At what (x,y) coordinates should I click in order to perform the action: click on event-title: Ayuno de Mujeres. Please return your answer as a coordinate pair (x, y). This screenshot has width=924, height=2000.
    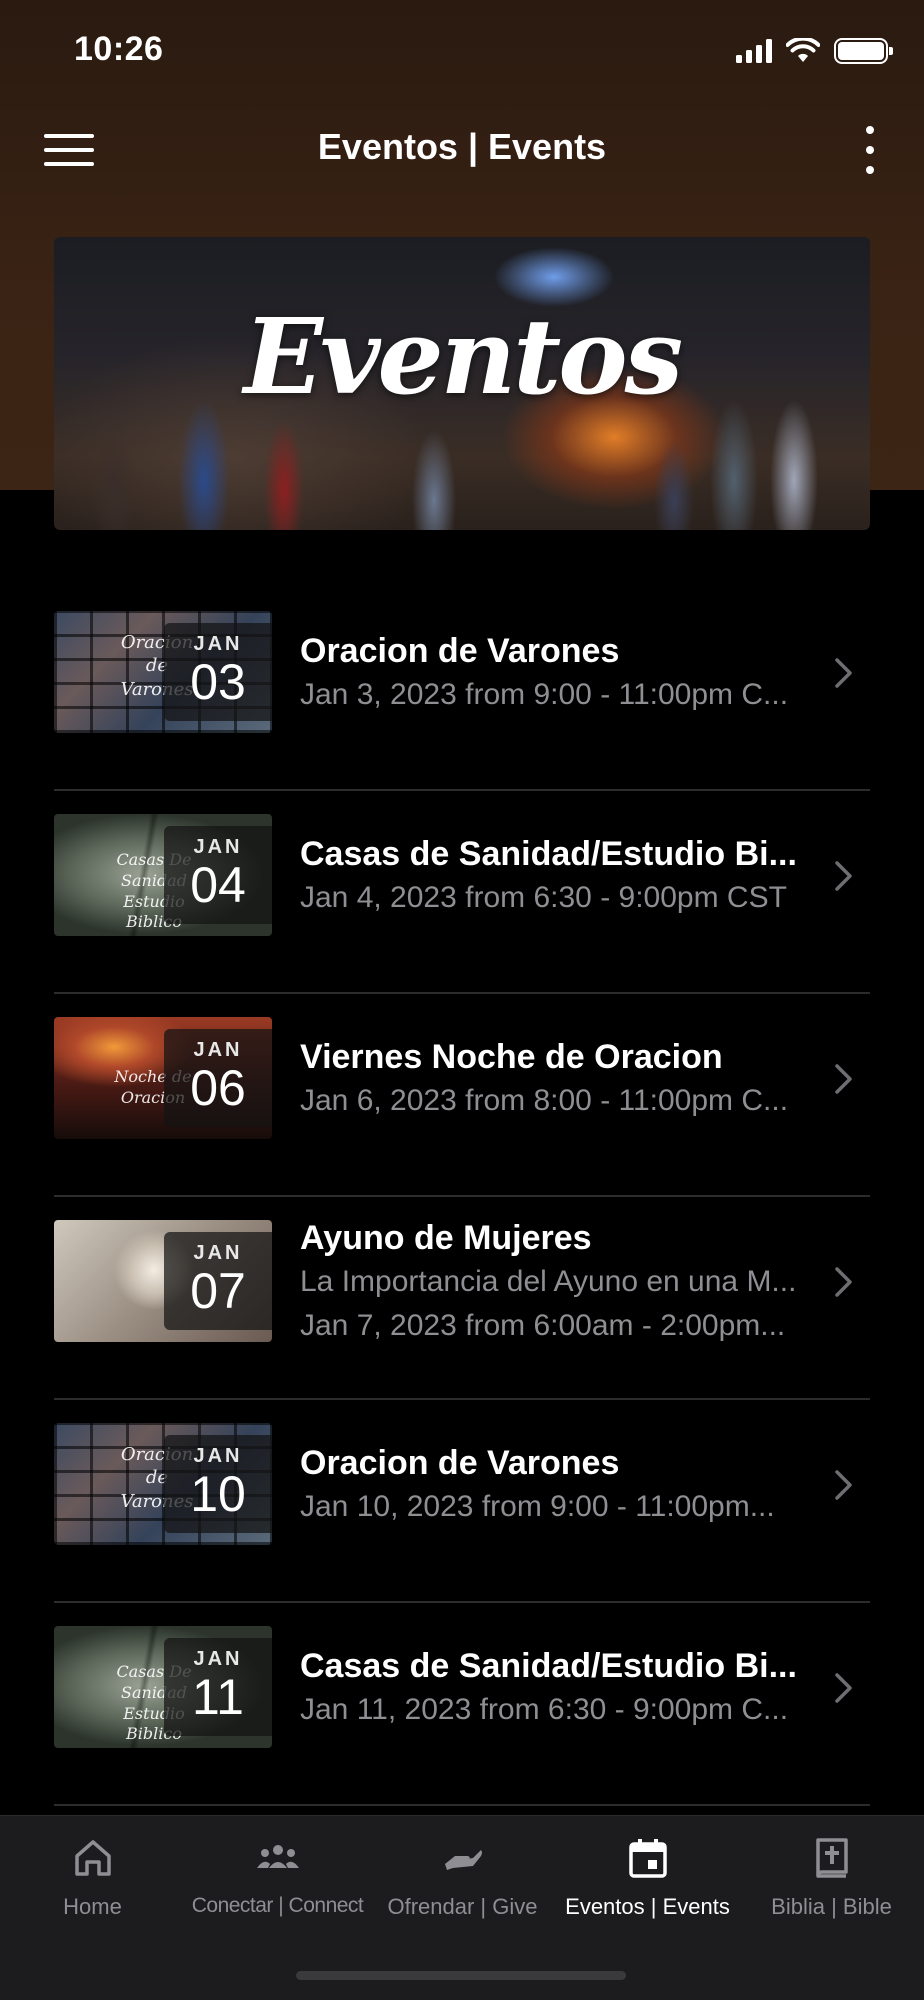
    Looking at the image, I should click on (446, 1237).